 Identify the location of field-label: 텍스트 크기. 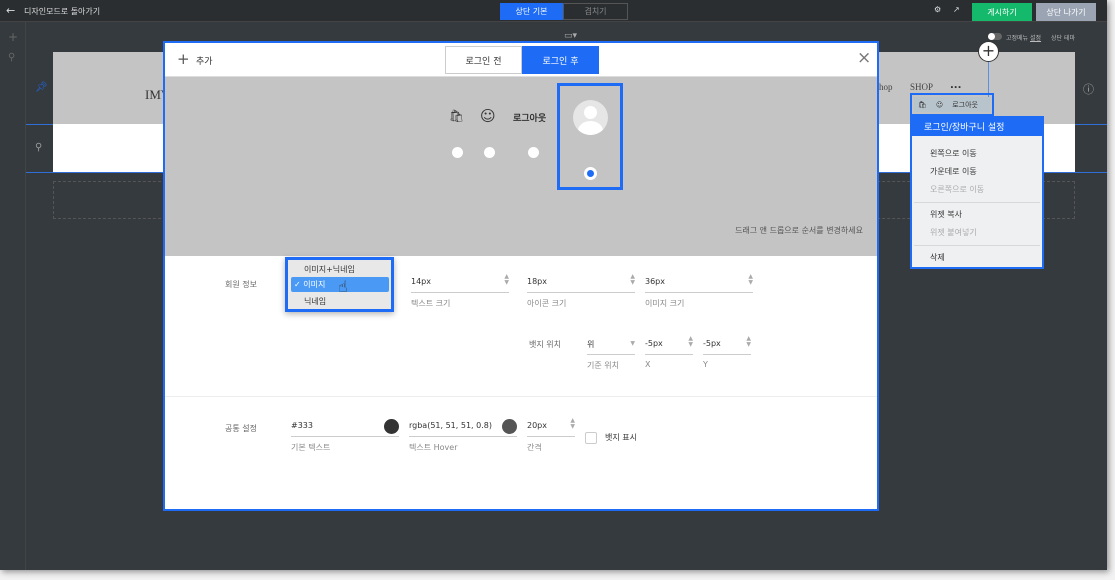
(431, 303).